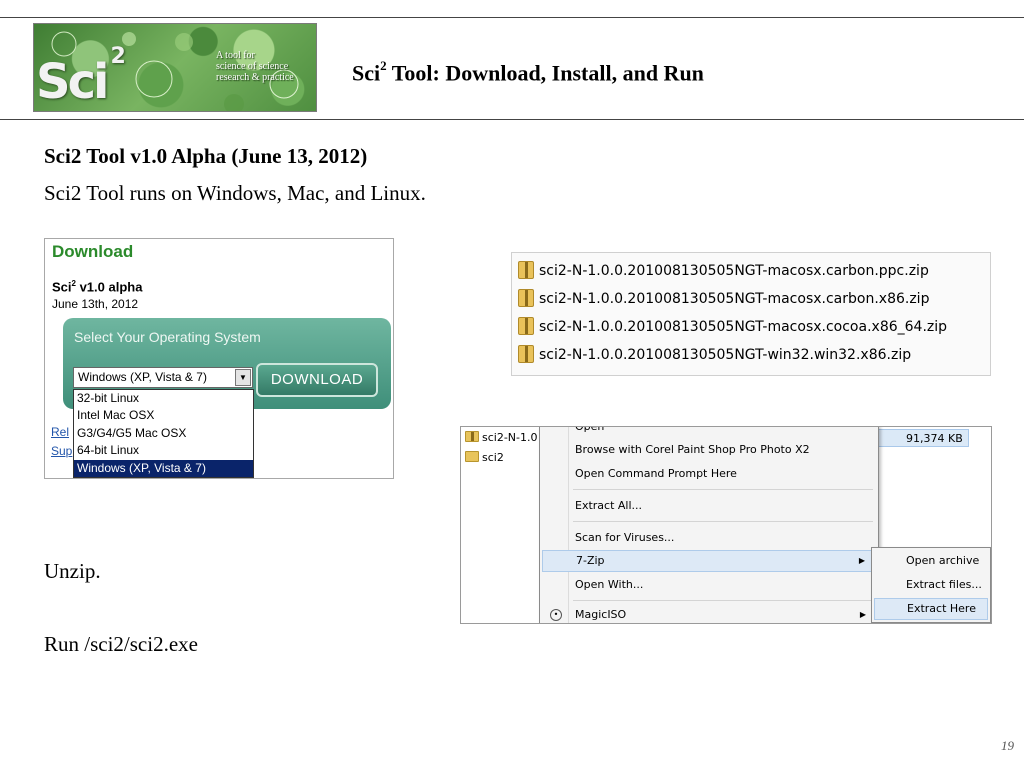 The width and height of the screenshot is (1024, 768). What do you see at coordinates (708, 561) in the screenshot?
I see `menu-item-7zip: 7-Zip ▶` at bounding box center [708, 561].